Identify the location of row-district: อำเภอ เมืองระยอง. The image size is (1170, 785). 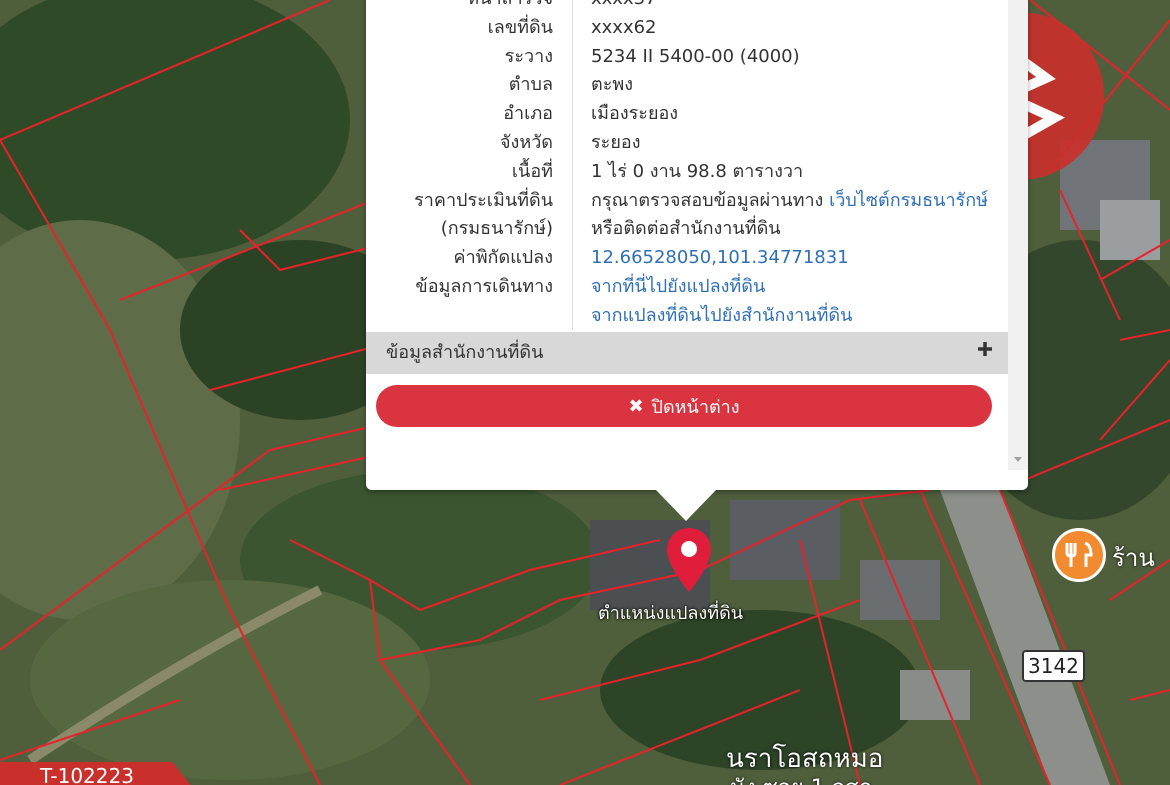
(591, 113).